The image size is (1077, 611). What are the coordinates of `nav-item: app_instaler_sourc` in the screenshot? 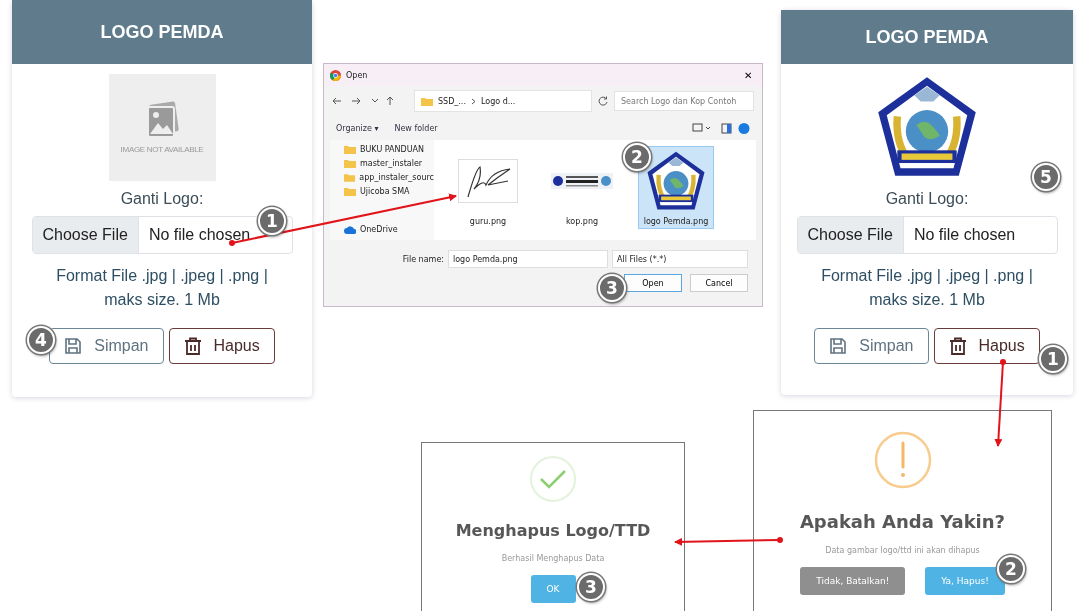 It's located at (389, 177).